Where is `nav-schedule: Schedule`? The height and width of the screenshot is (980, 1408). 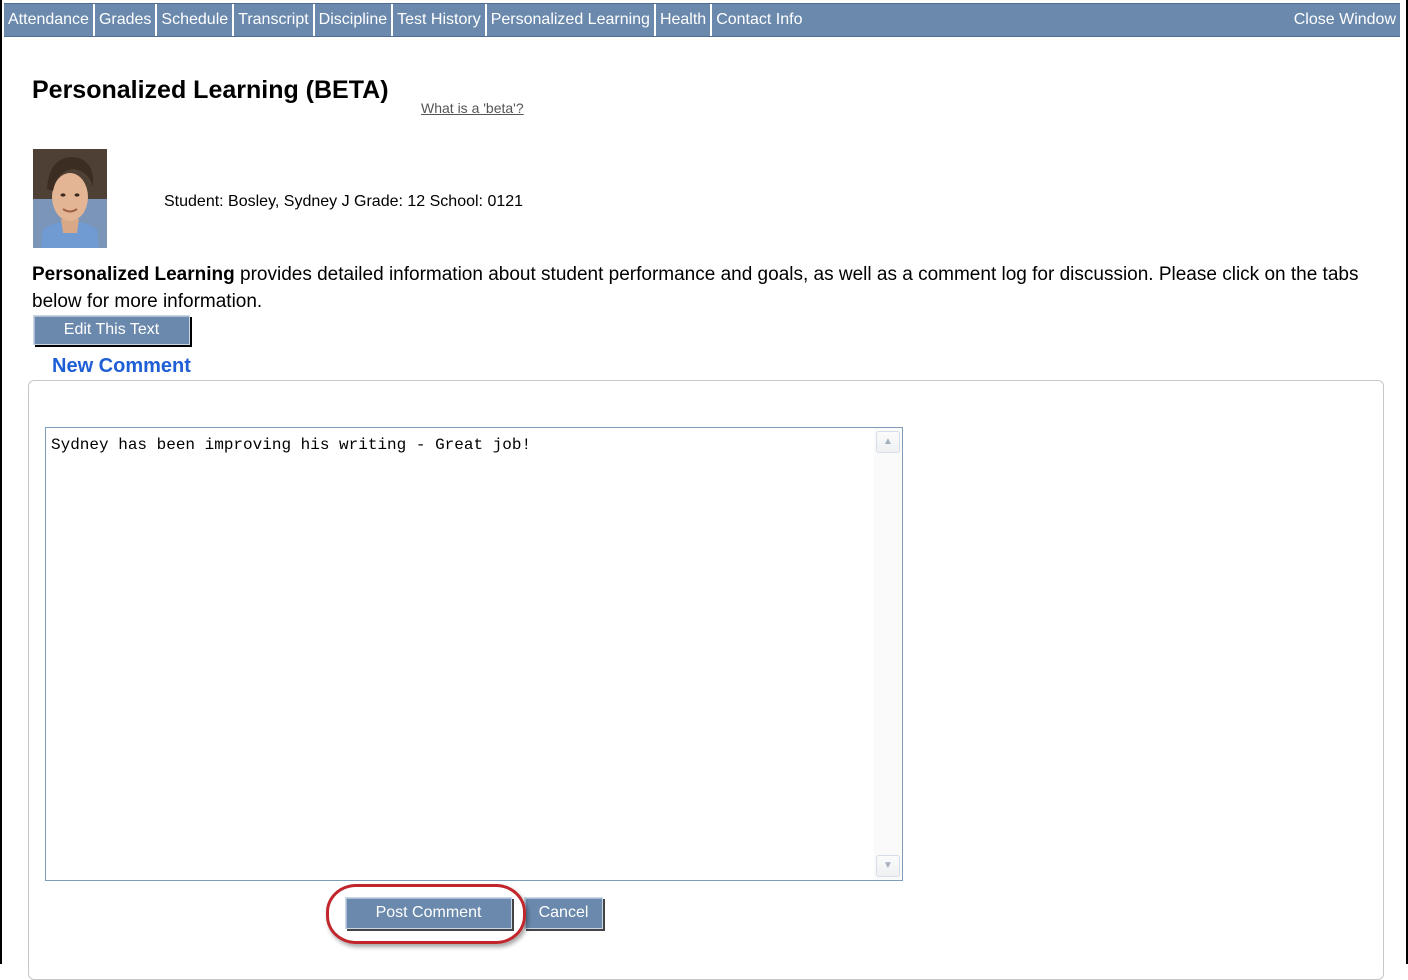
nav-schedule: Schedule is located at coordinates (196, 20).